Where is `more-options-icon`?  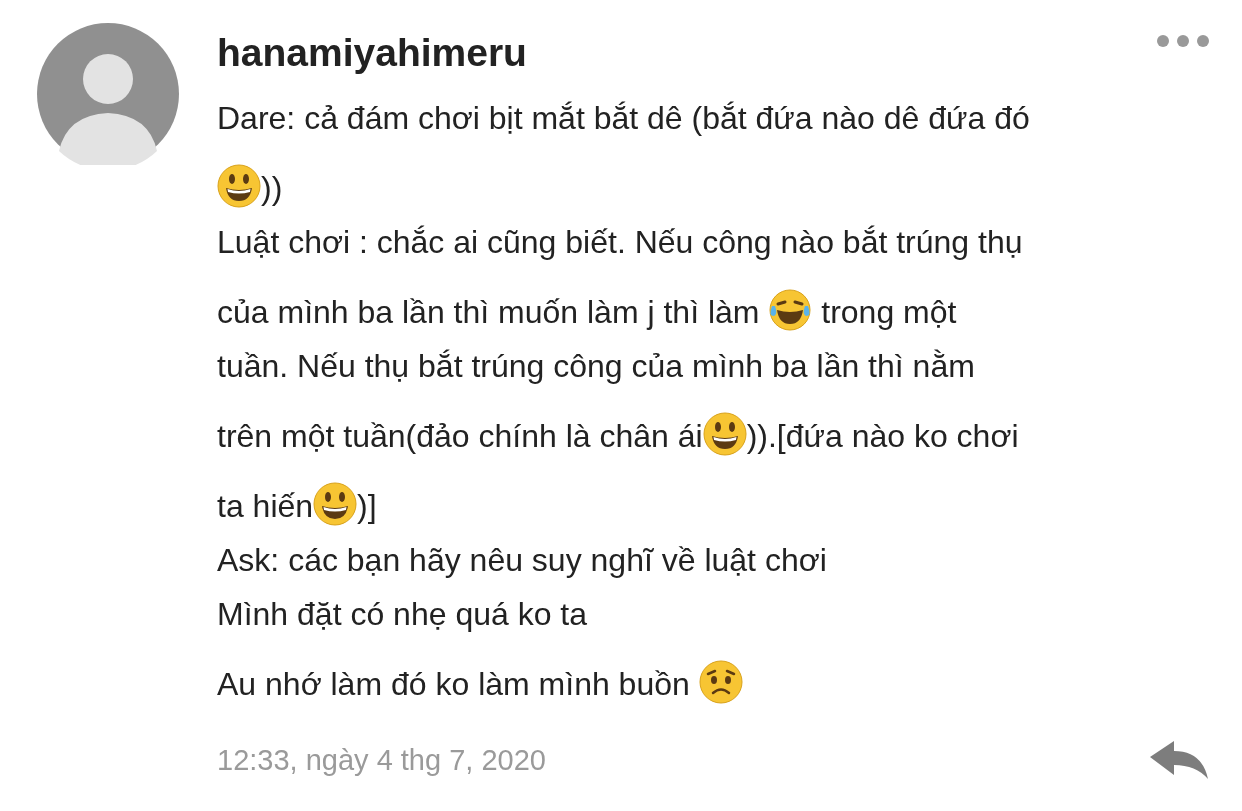
more-options-icon is located at coordinates (1183, 41).